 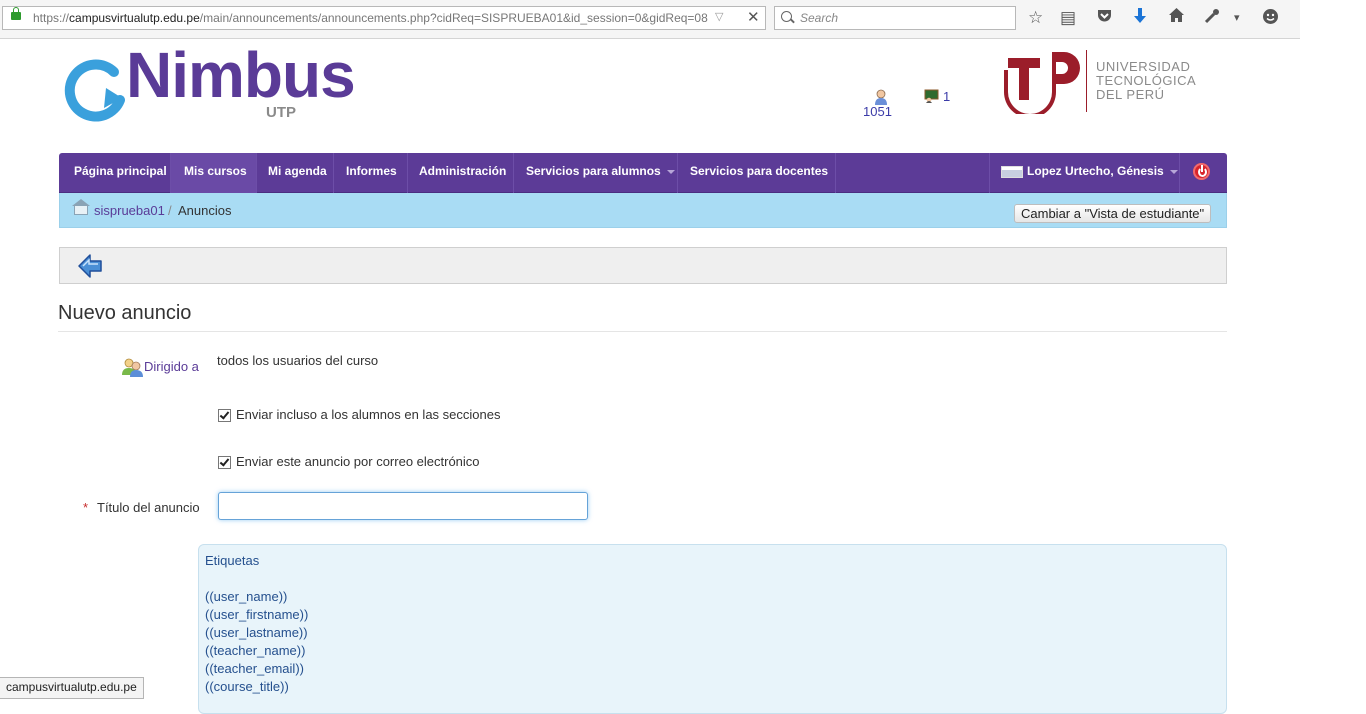 I want to click on breadcrumb-current: Anuncios, so click(x=205, y=210).